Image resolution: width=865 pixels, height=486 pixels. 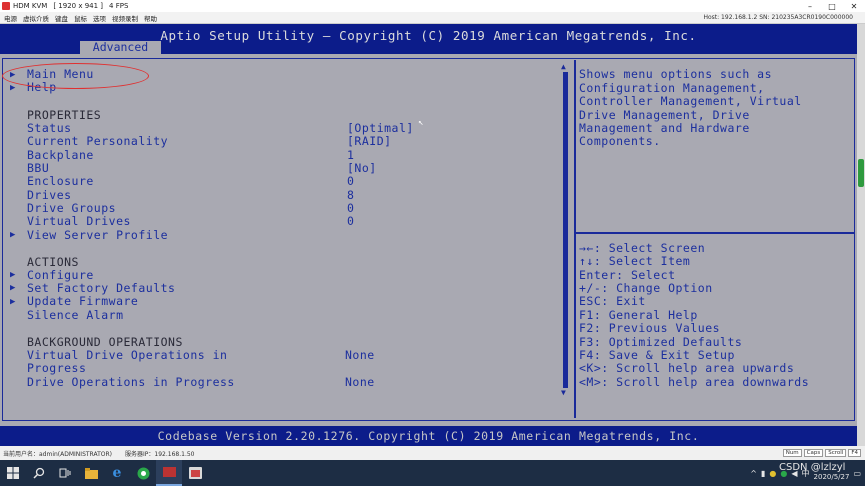 I want to click on menu-item-view-server-profile: View Server Profile, so click(x=97, y=235).